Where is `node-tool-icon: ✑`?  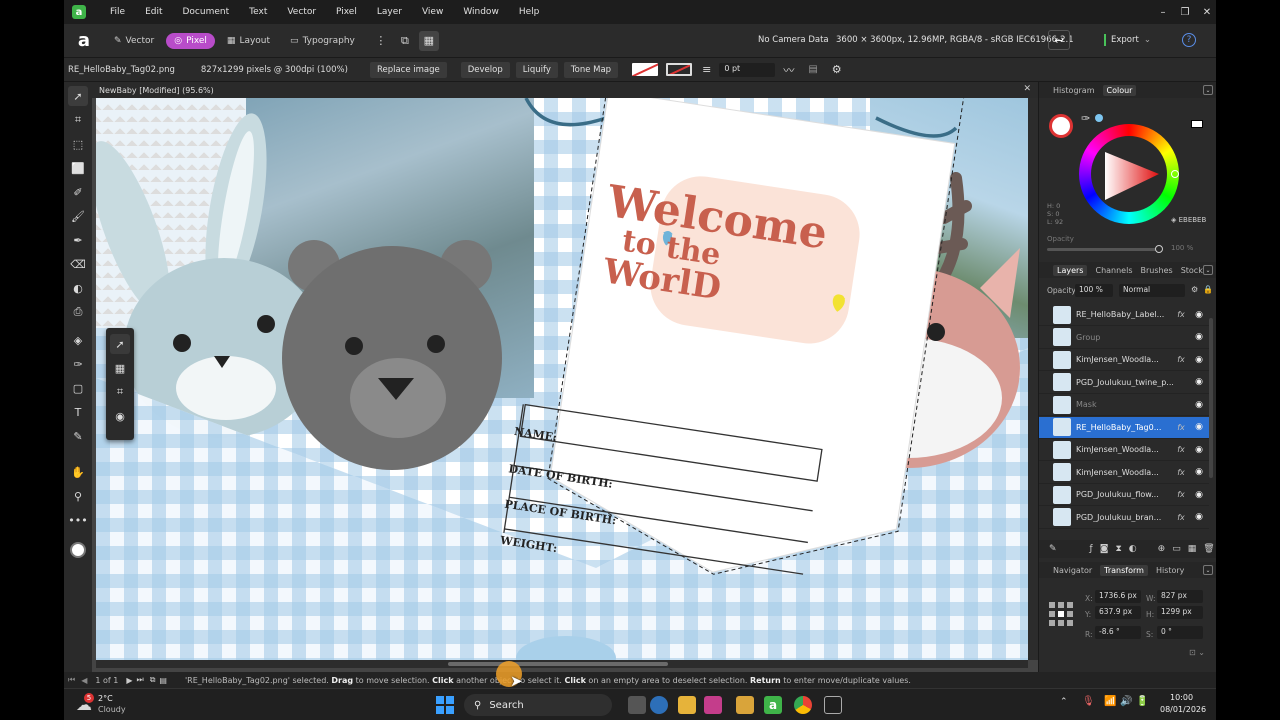 node-tool-icon: ✑ is located at coordinates (78, 364).